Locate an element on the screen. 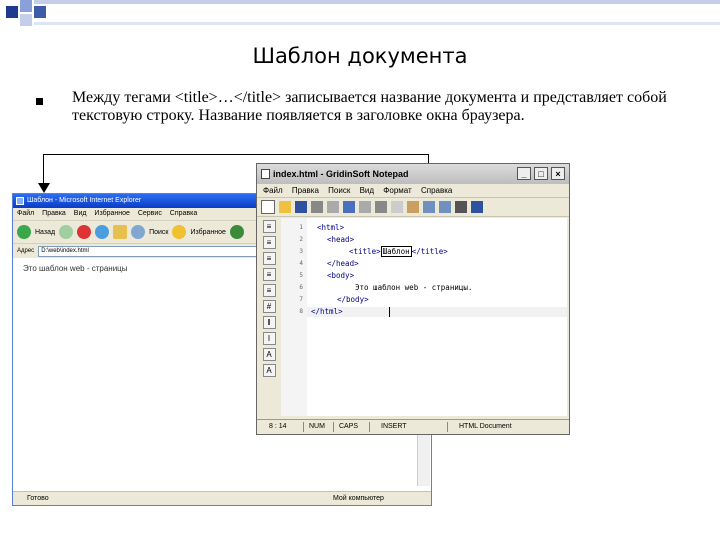  slide-title: Шаблон документа is located at coordinates (360, 56).